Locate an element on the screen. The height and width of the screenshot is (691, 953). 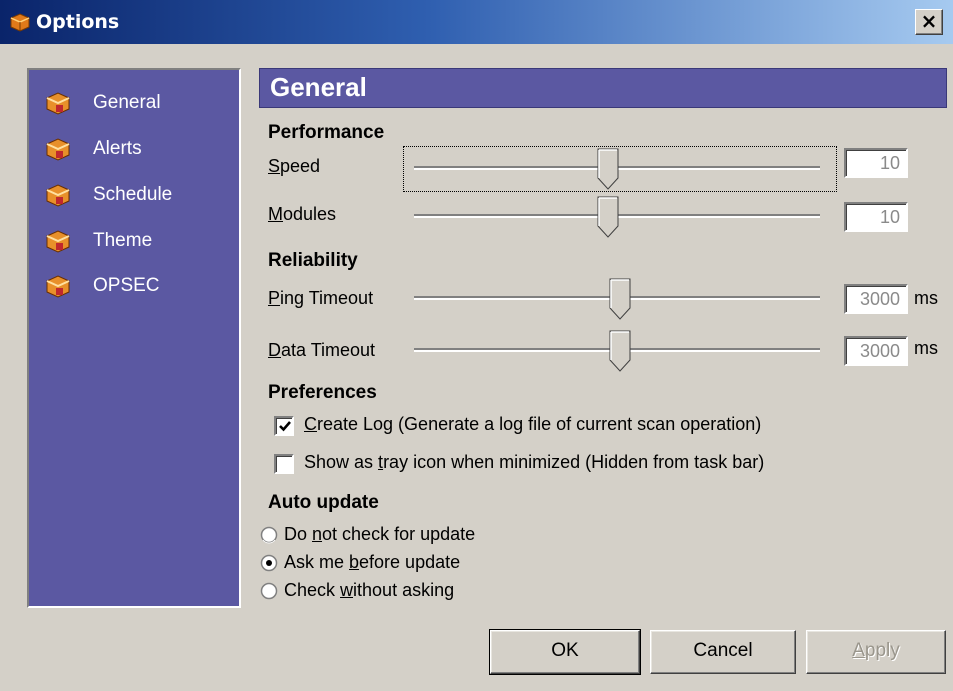
nav-label: General is located at coordinates (127, 102).